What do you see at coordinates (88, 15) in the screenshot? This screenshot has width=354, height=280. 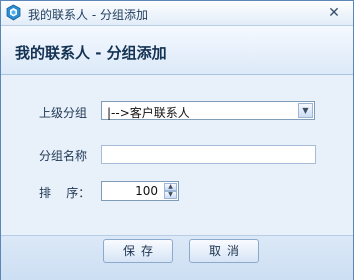 I see `window-title: 我的联系人 - 分组添加` at bounding box center [88, 15].